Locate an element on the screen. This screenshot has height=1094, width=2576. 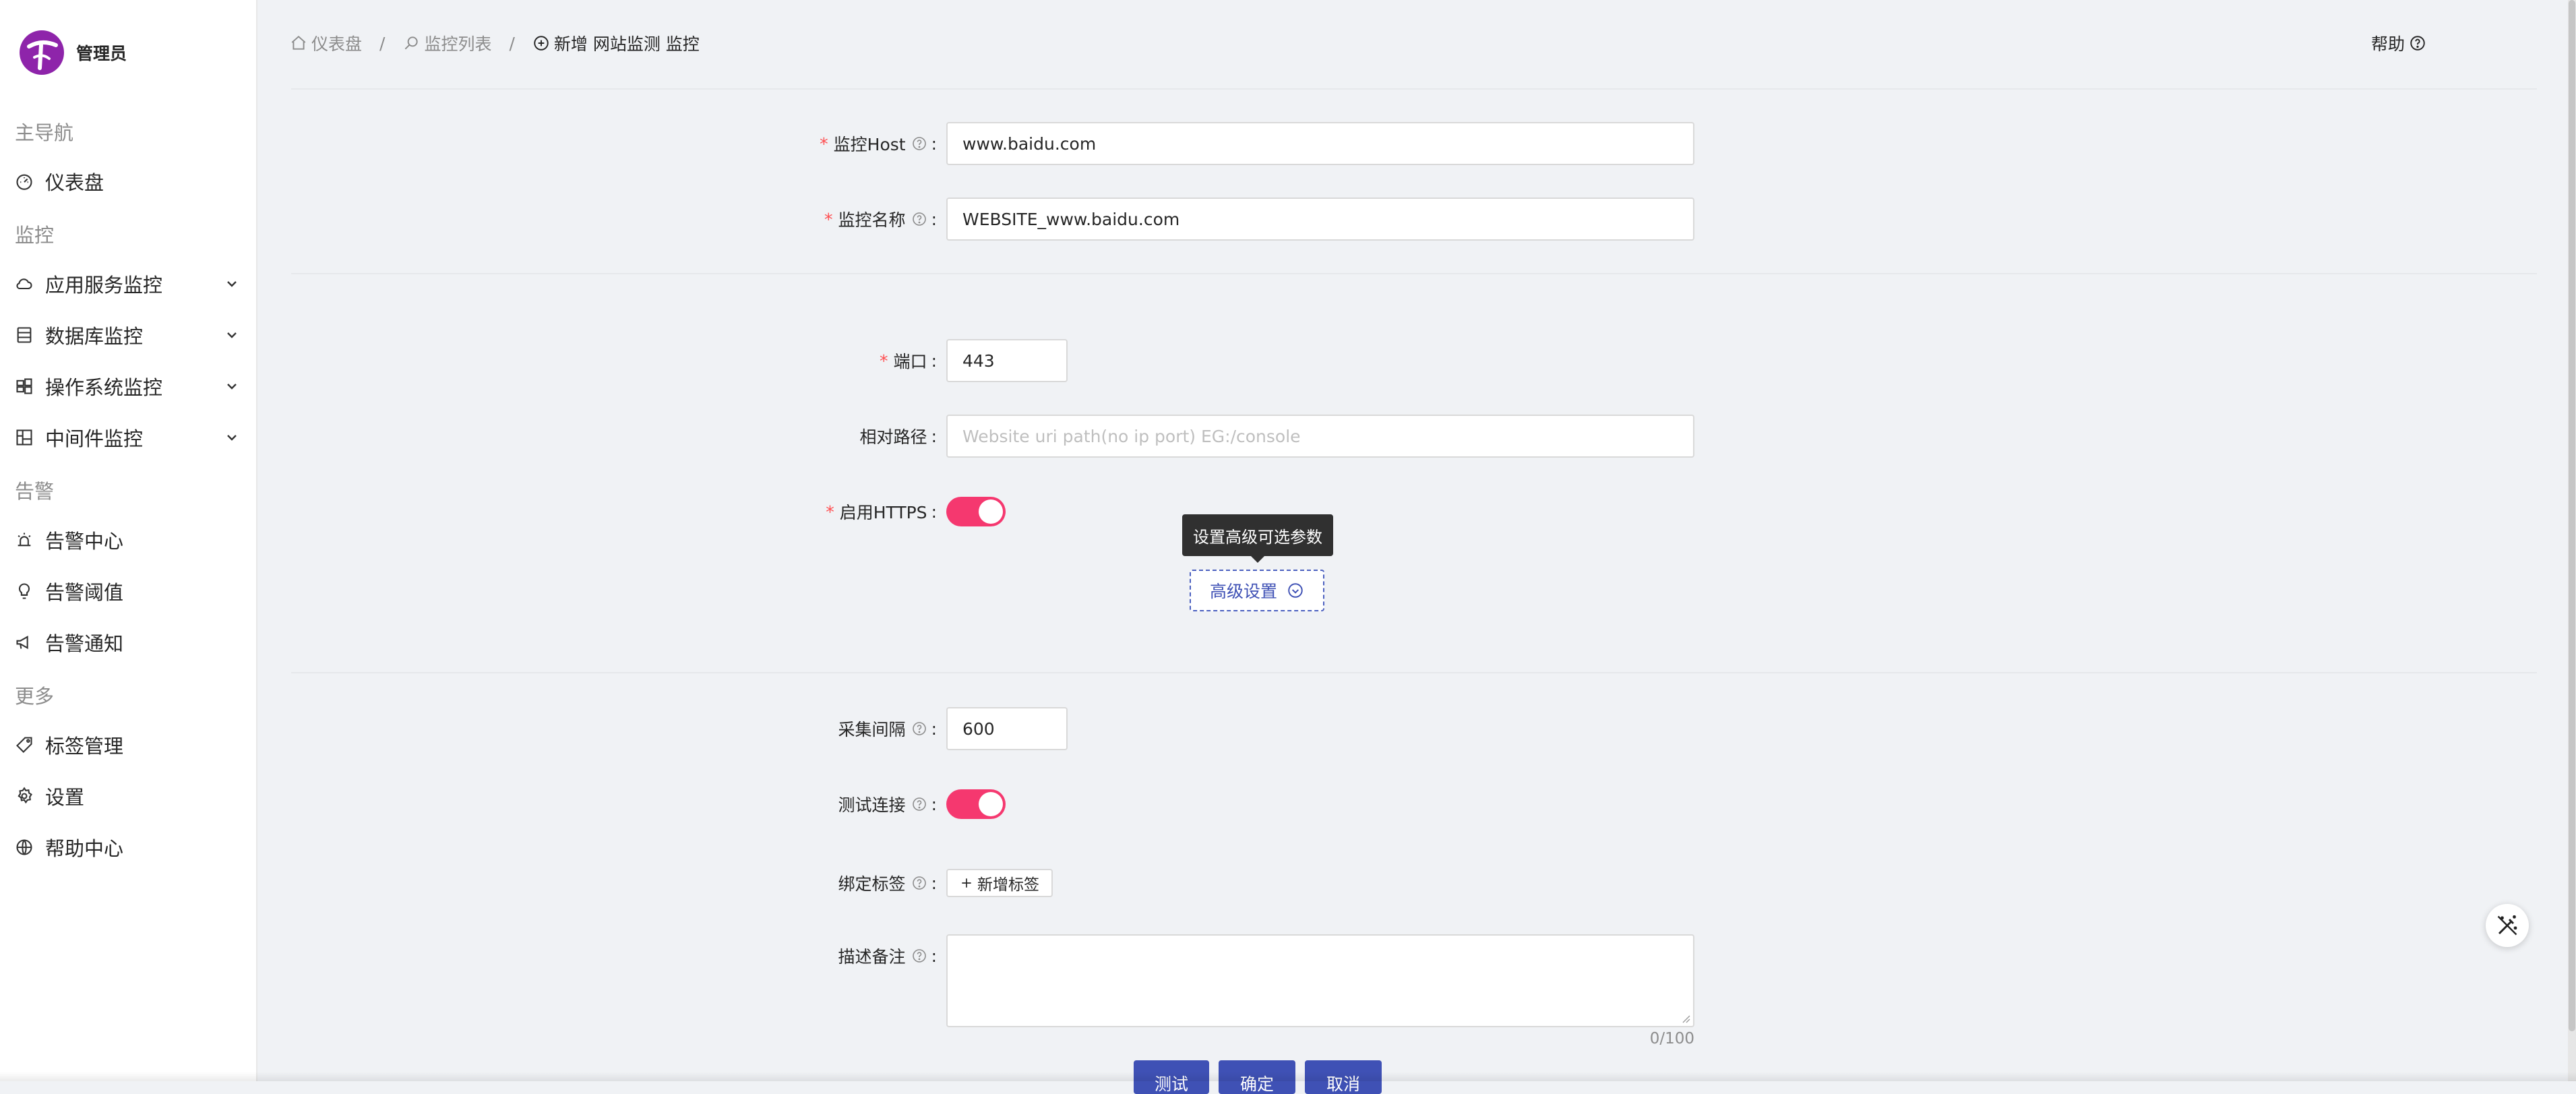
interval-input: 600 is located at coordinates (1007, 728).